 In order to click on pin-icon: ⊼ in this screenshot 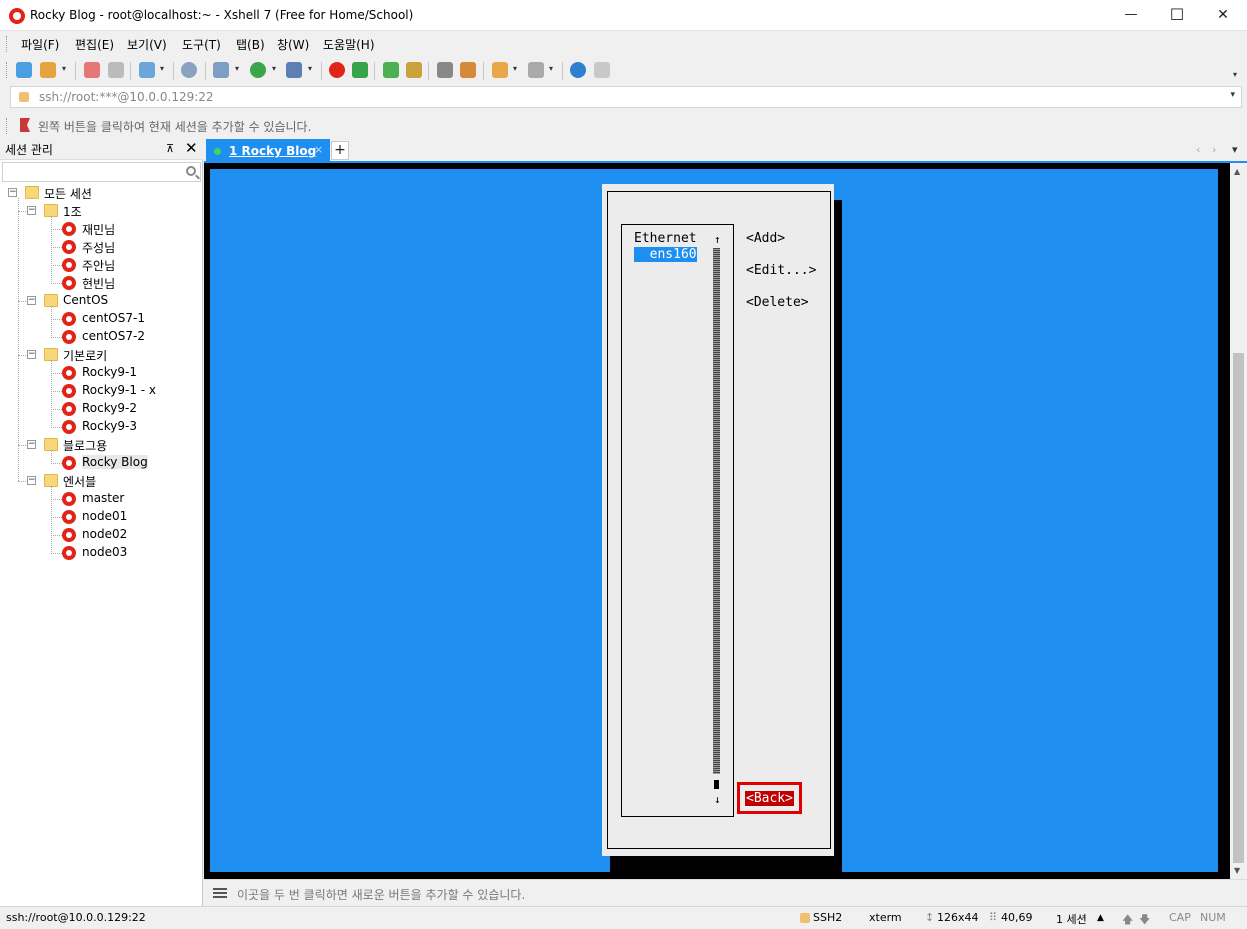, I will do `click(170, 148)`.